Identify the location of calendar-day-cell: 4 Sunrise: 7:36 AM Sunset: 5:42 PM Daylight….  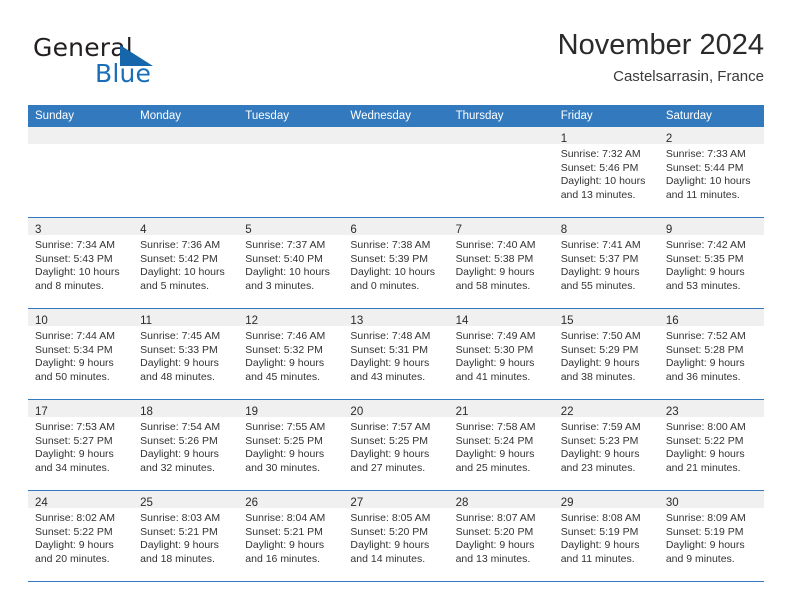
(186, 263).